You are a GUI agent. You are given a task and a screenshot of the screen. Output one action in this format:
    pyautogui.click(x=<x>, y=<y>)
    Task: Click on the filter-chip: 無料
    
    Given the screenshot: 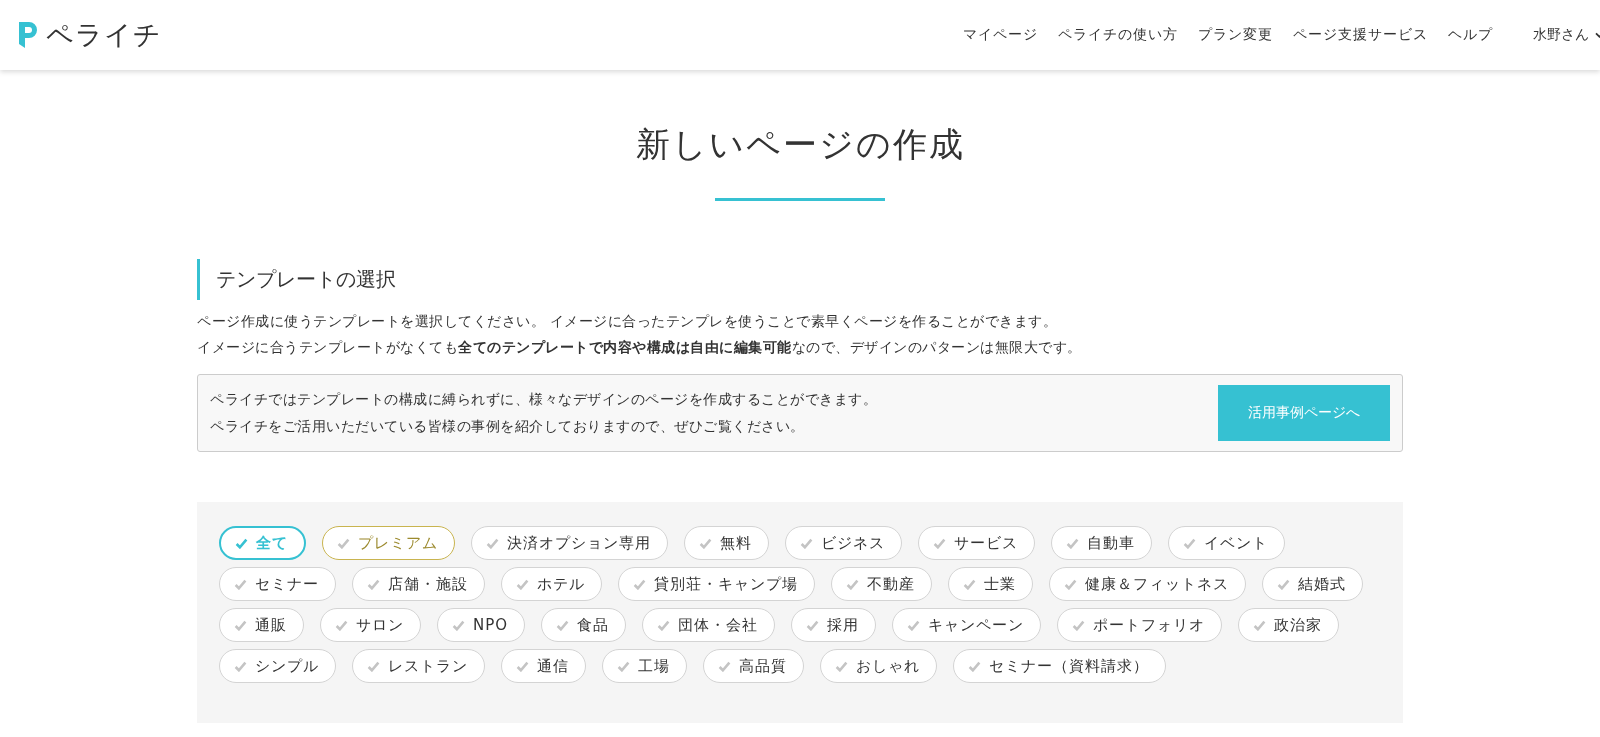 What is the action you would take?
    pyautogui.click(x=726, y=543)
    